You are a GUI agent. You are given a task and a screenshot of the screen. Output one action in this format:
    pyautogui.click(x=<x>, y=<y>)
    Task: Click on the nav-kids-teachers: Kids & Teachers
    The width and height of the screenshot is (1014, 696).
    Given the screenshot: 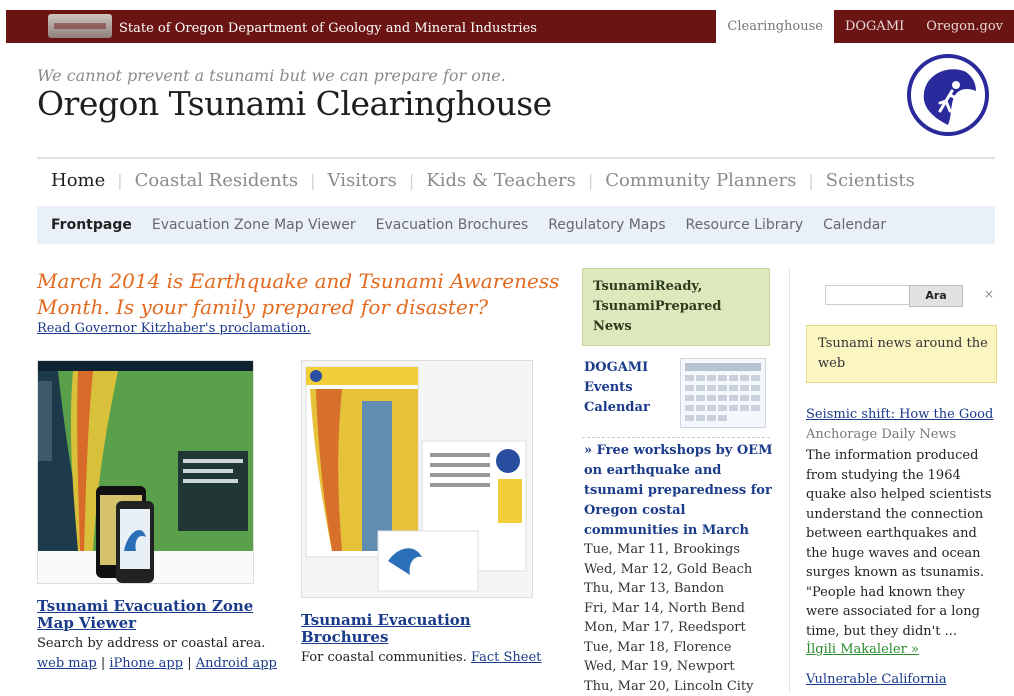 What is the action you would take?
    pyautogui.click(x=501, y=180)
    